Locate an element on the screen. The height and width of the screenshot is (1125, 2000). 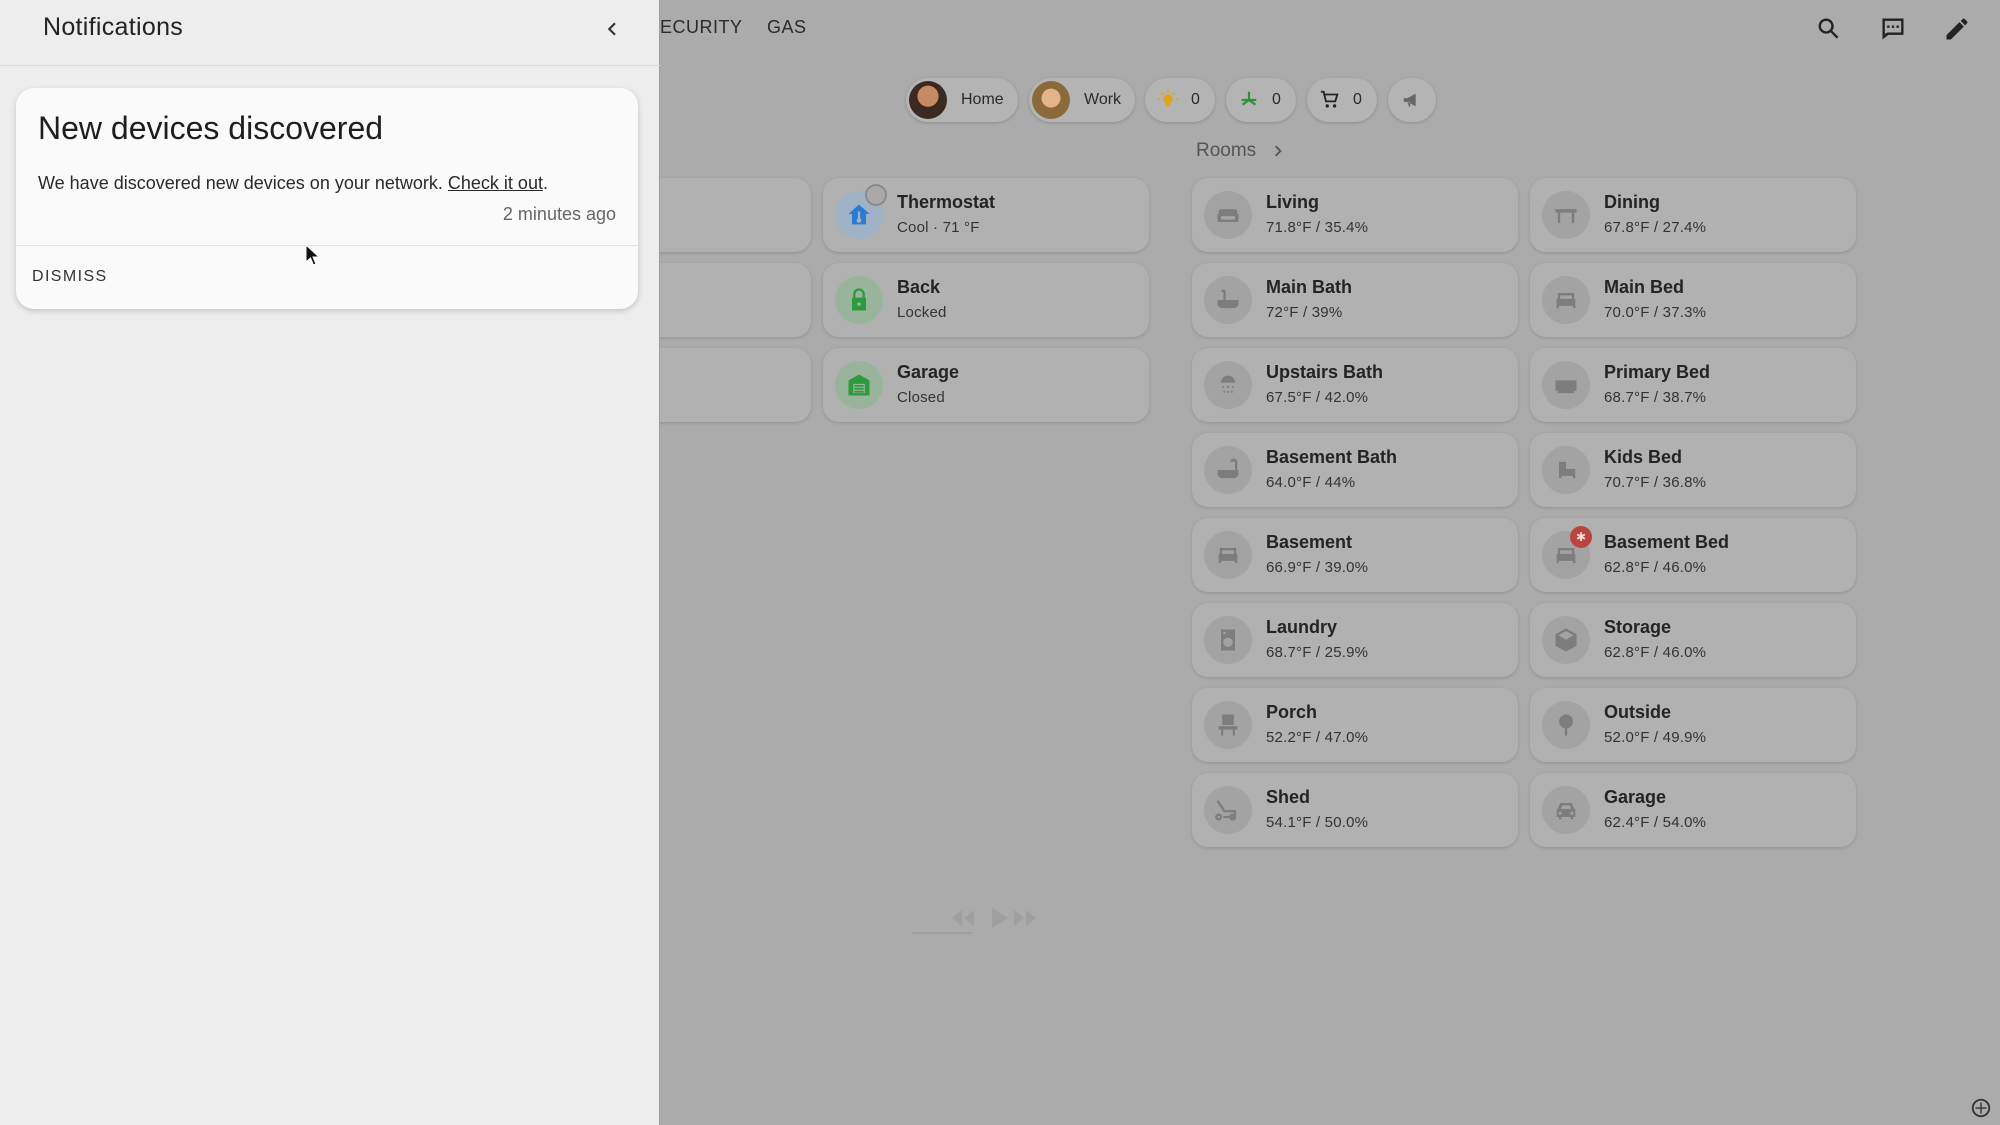
garage-door-icon is located at coordinates (859, 385).